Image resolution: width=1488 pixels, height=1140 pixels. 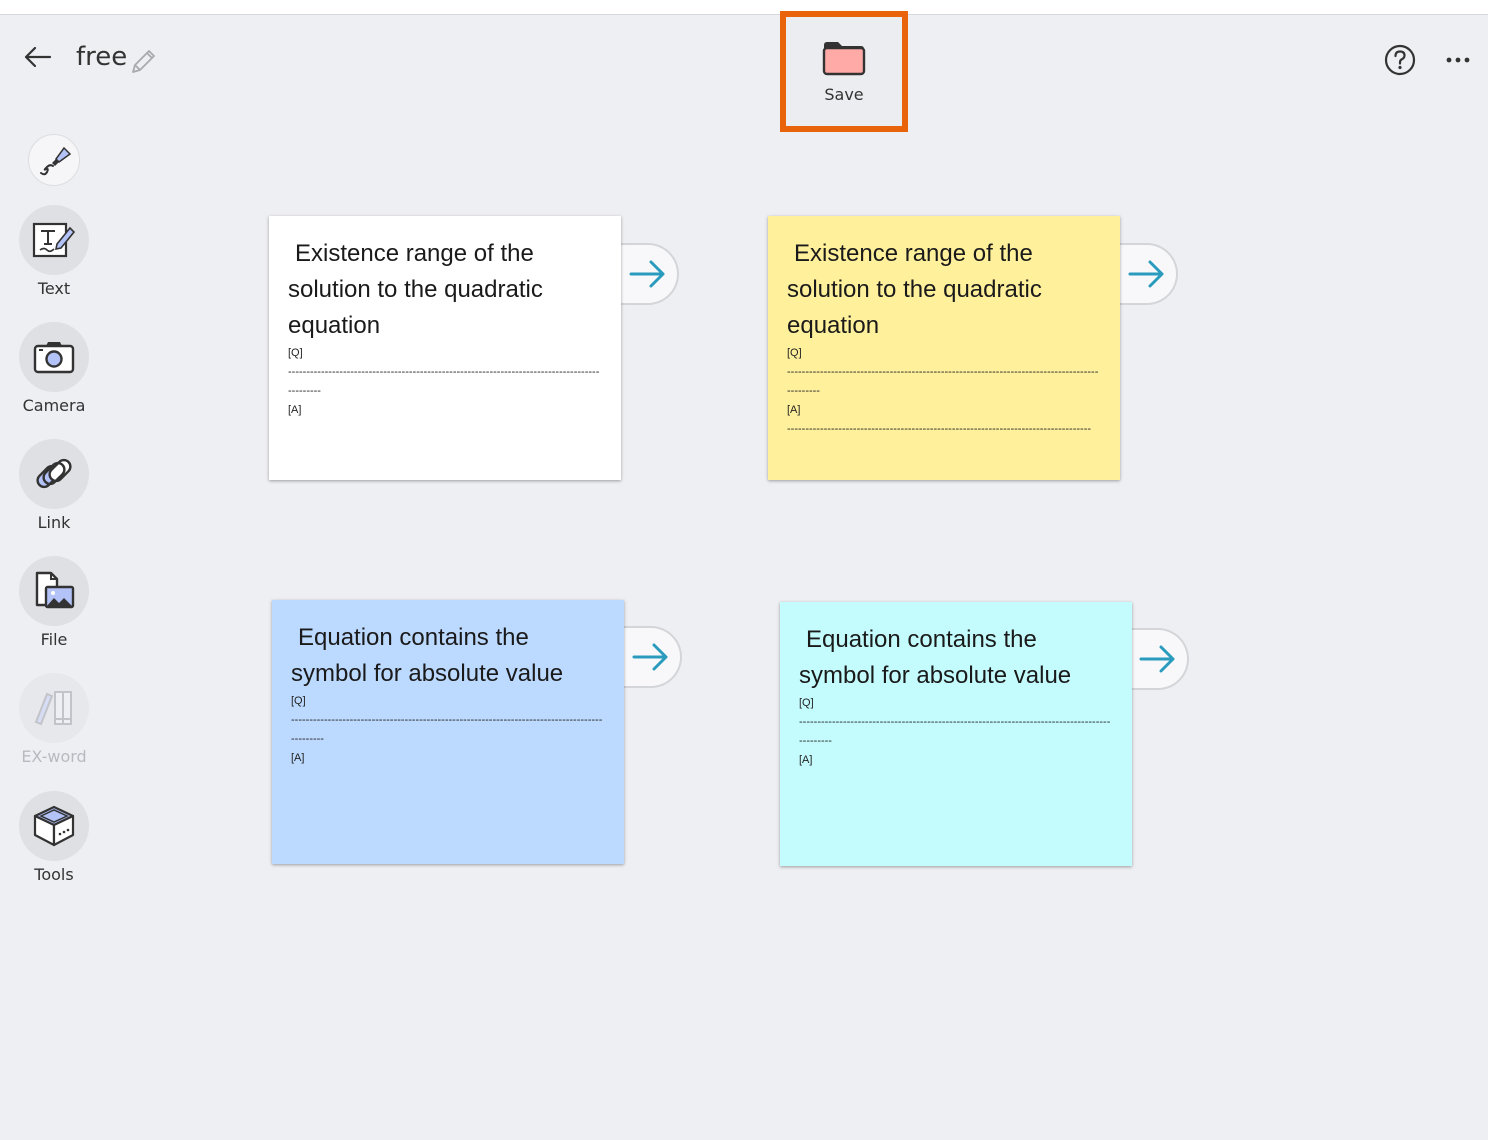 I want to click on arrow-left-icon, so click(x=38, y=57).